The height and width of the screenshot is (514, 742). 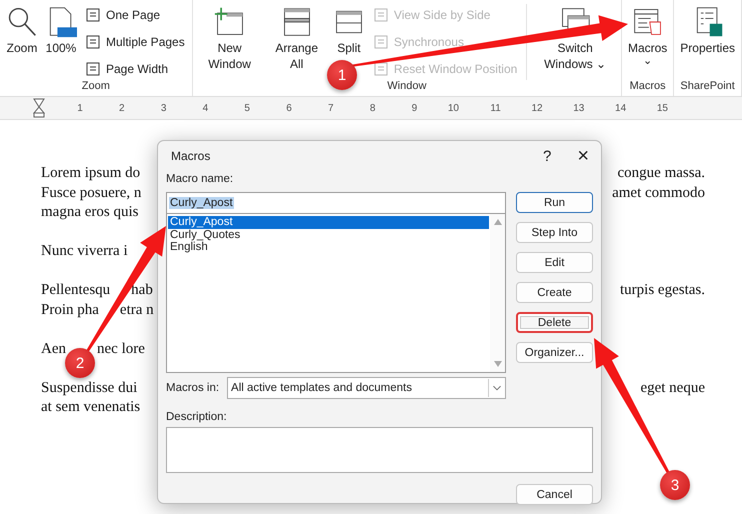 I want to click on body-text: congue massa., so click(x=661, y=173).